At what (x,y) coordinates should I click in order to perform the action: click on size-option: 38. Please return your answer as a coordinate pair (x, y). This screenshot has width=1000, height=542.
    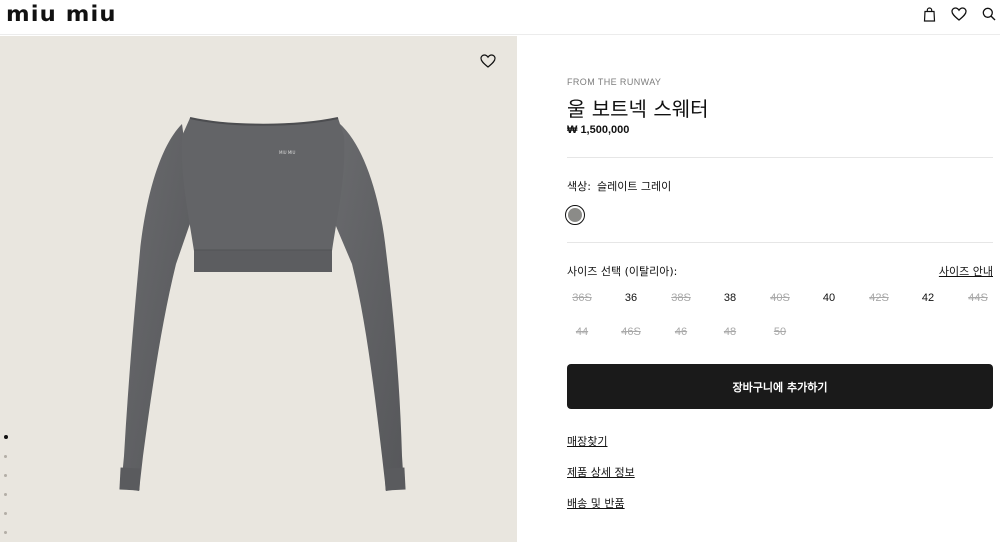
    Looking at the image, I should click on (730, 298).